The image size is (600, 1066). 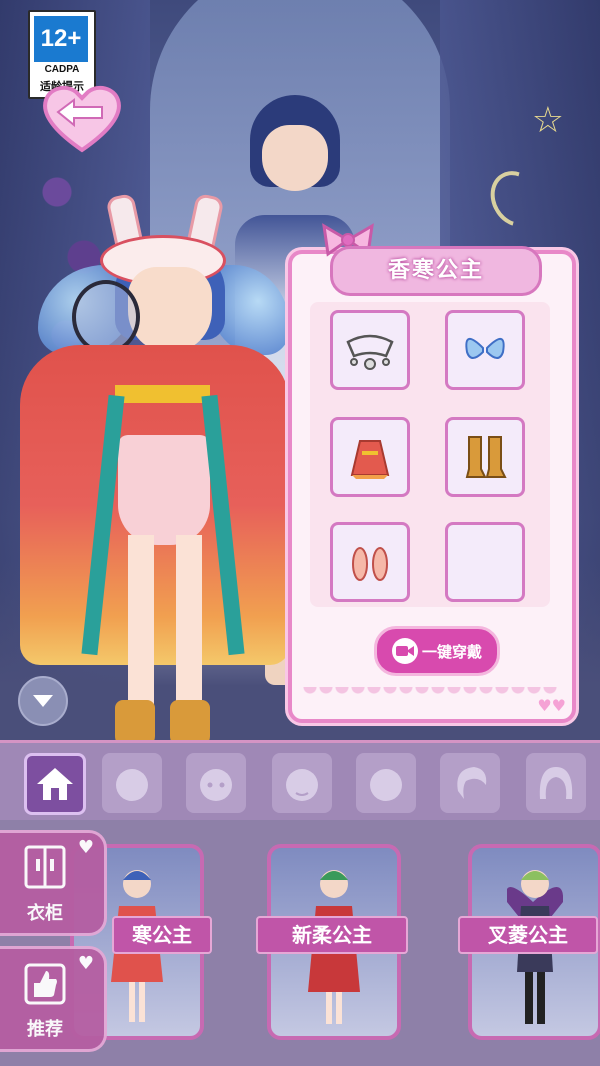 I want to click on wear-all-button: 一键穿戴, so click(x=437, y=651).